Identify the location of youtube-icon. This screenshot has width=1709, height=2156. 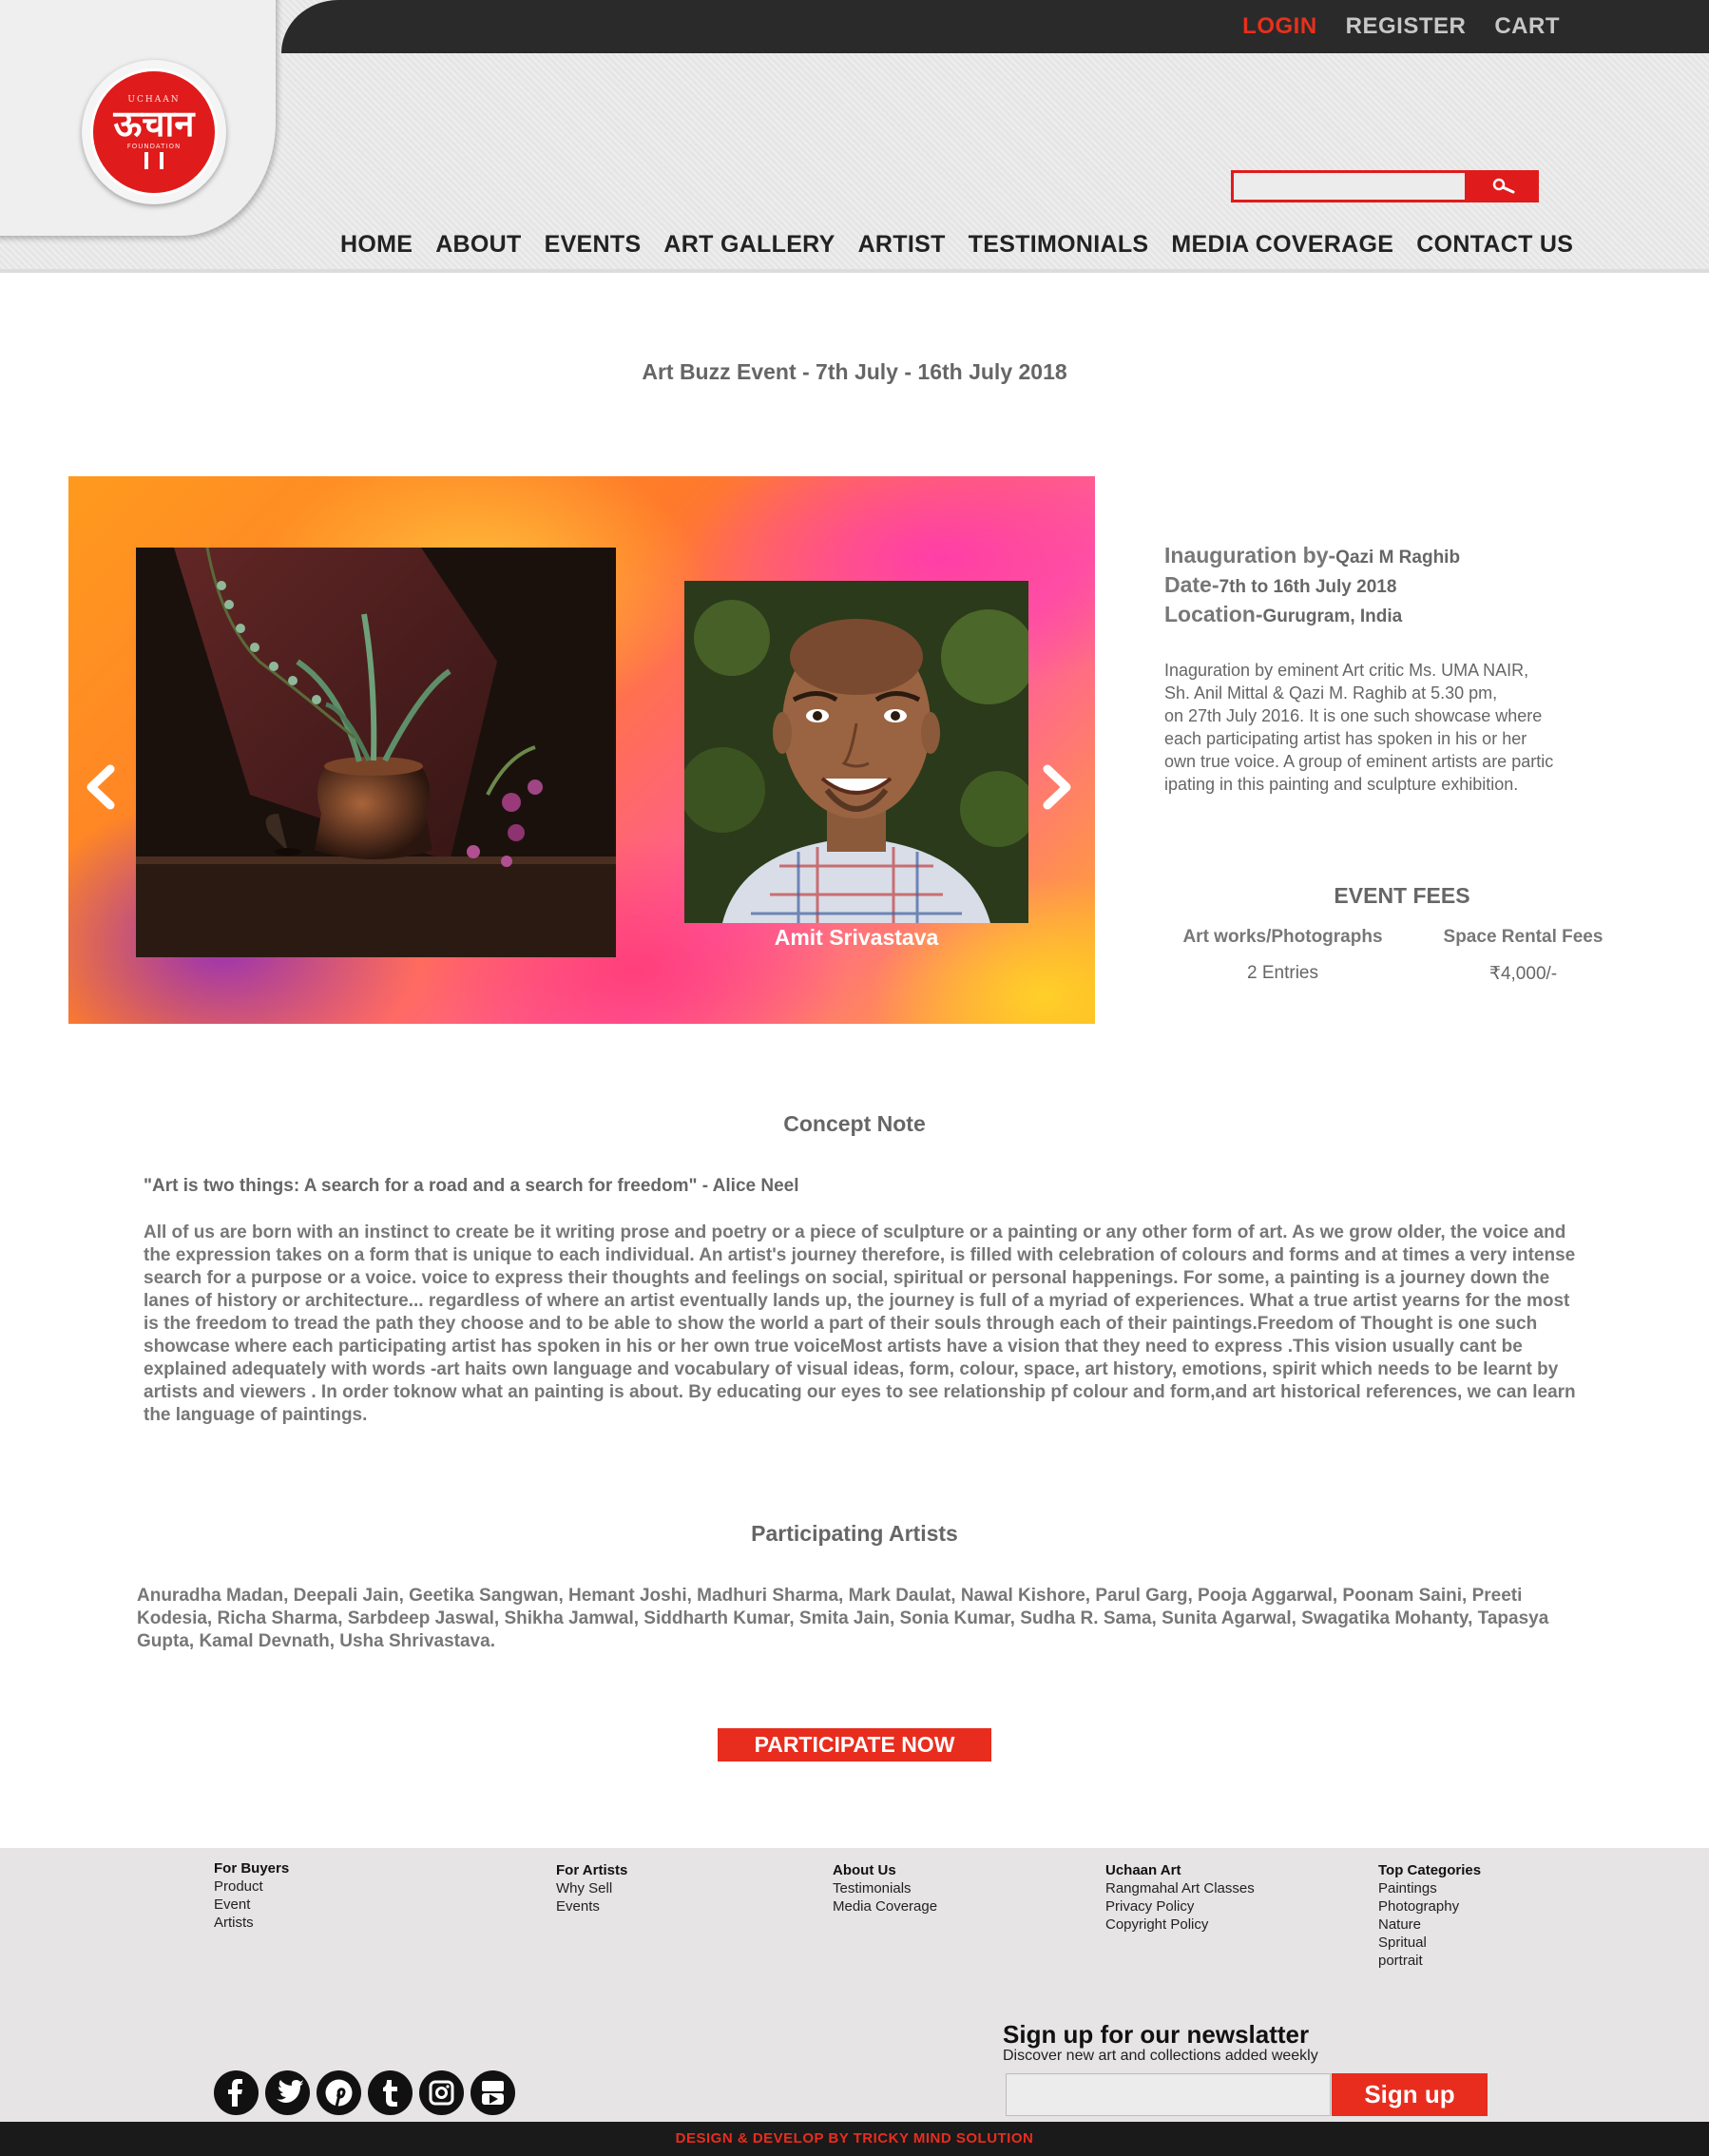
(492, 2092).